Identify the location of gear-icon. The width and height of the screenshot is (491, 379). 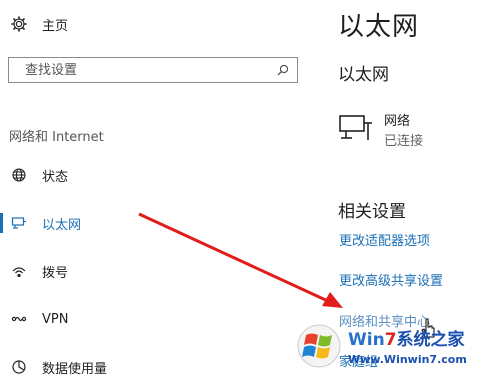
(19, 24).